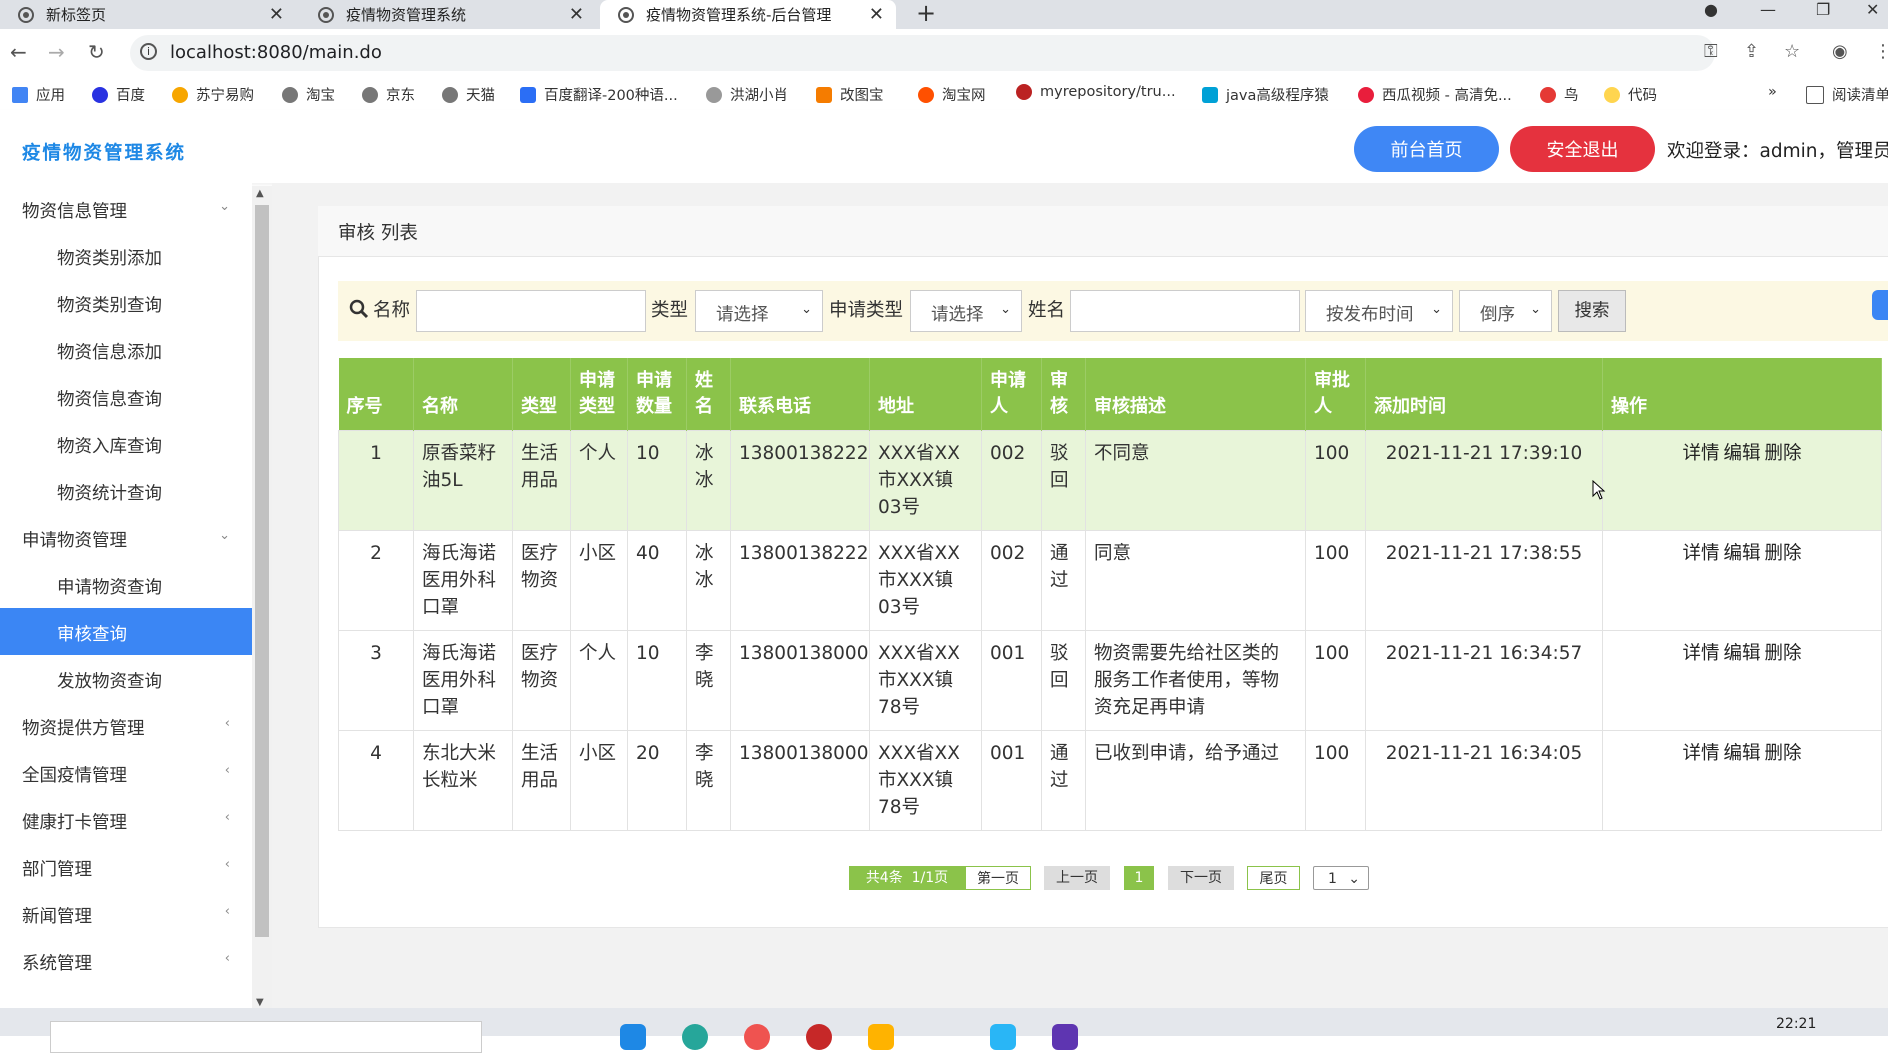 This screenshot has height=1053, width=1888. Describe the element at coordinates (1872, 14) in the screenshot. I see `window-close-icon: ✕` at that location.